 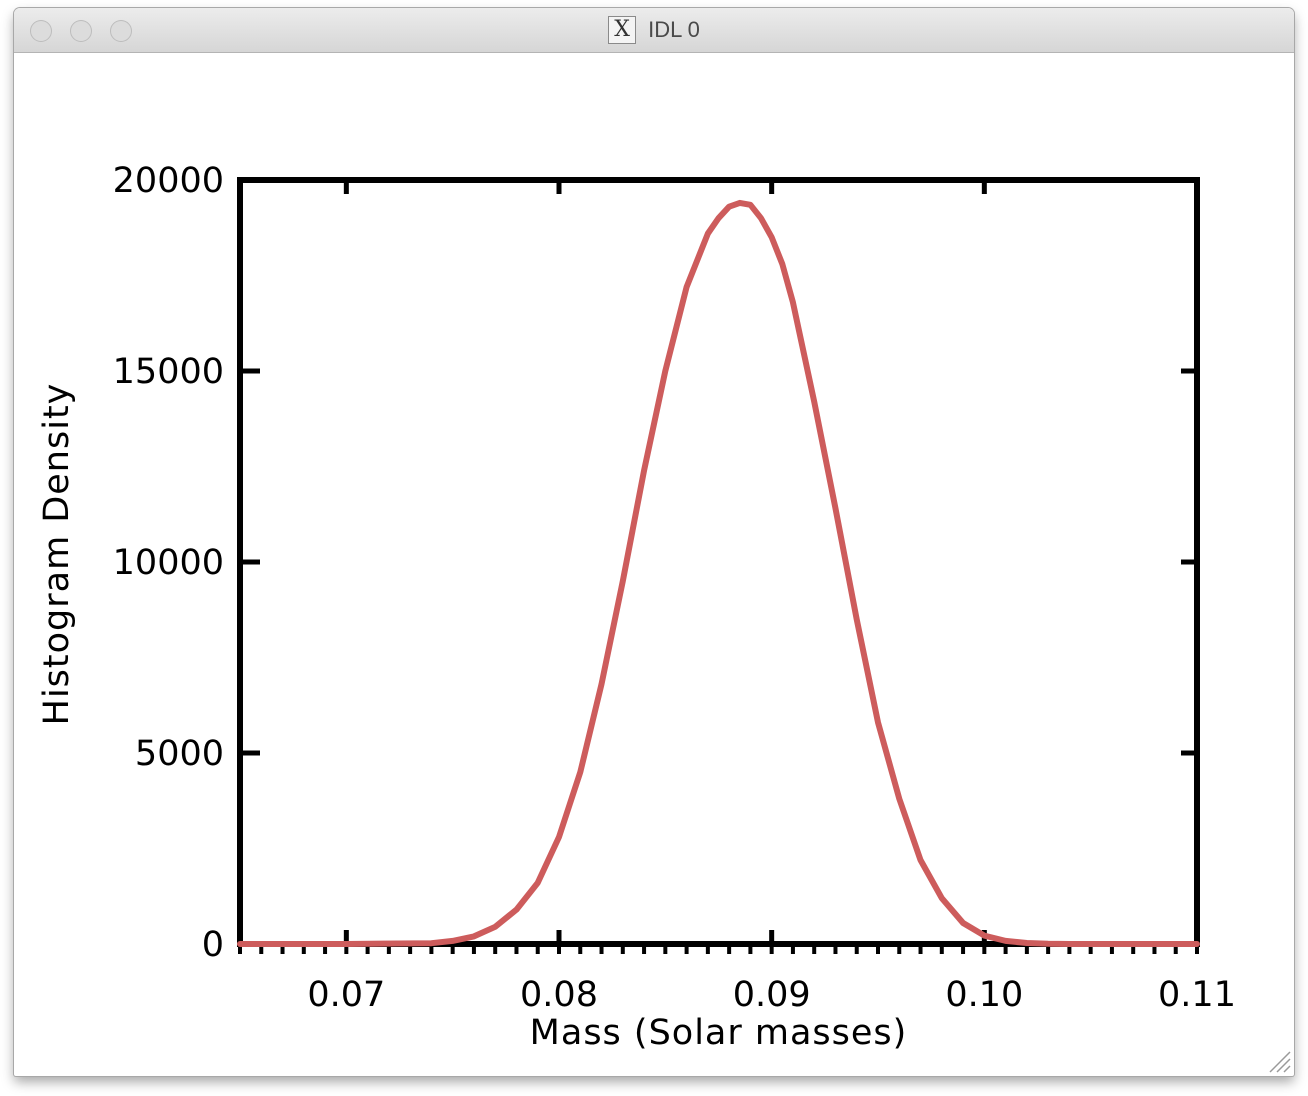 I want to click on y-tick-label: 5000, so click(x=179, y=754).